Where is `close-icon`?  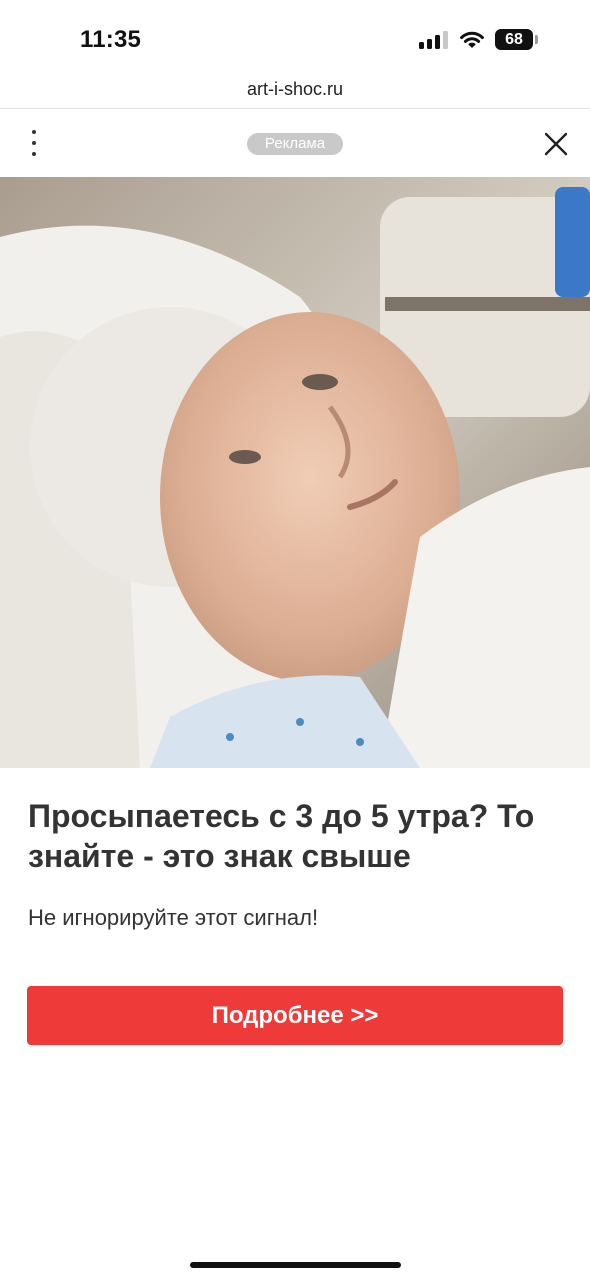
close-icon is located at coordinates (556, 144).